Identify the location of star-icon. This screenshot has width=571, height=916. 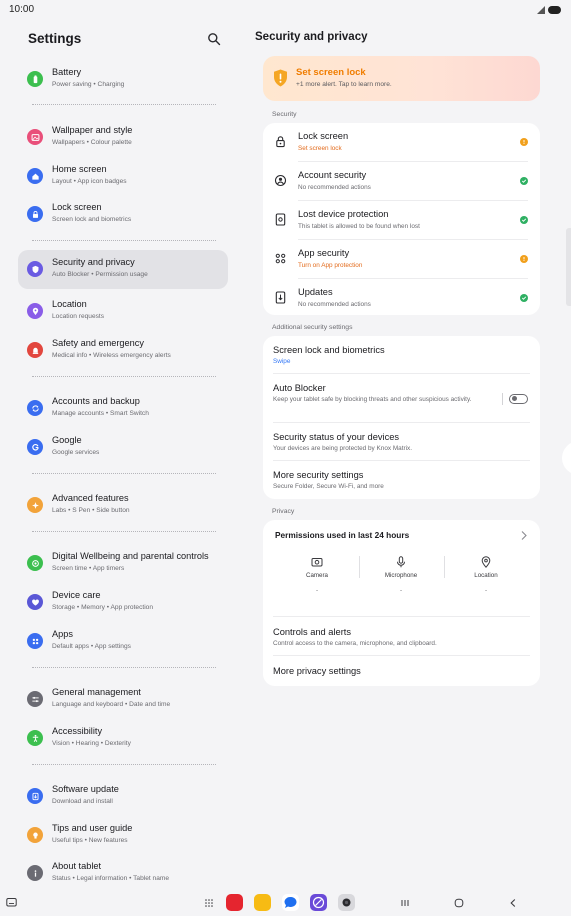
(35, 505).